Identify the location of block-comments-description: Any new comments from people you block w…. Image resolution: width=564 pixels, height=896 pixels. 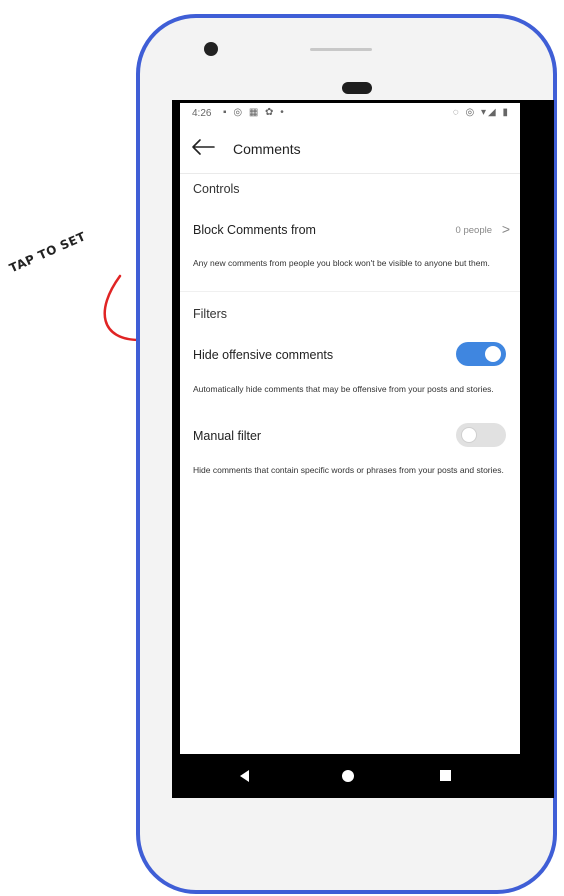
(341, 263).